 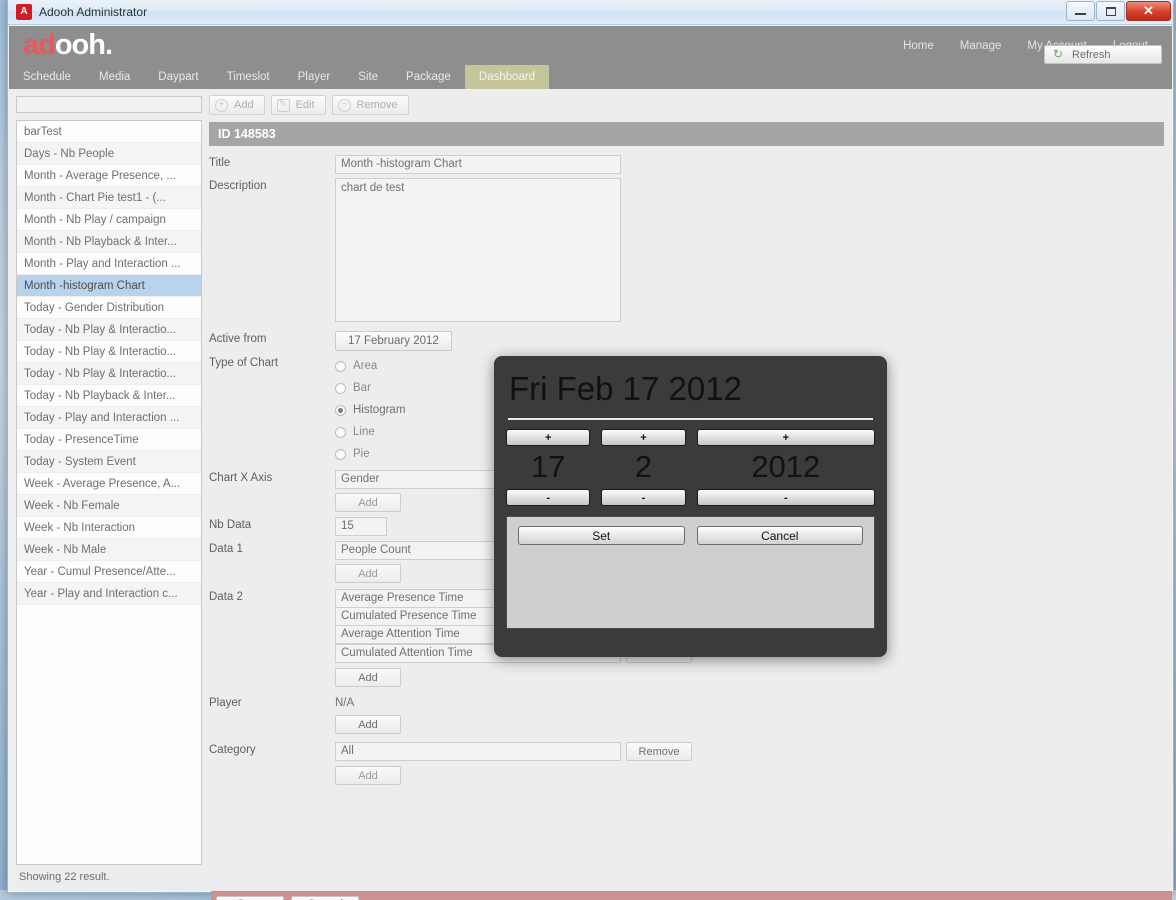 I want to click on radio-option-area: Area, so click(x=370, y=366).